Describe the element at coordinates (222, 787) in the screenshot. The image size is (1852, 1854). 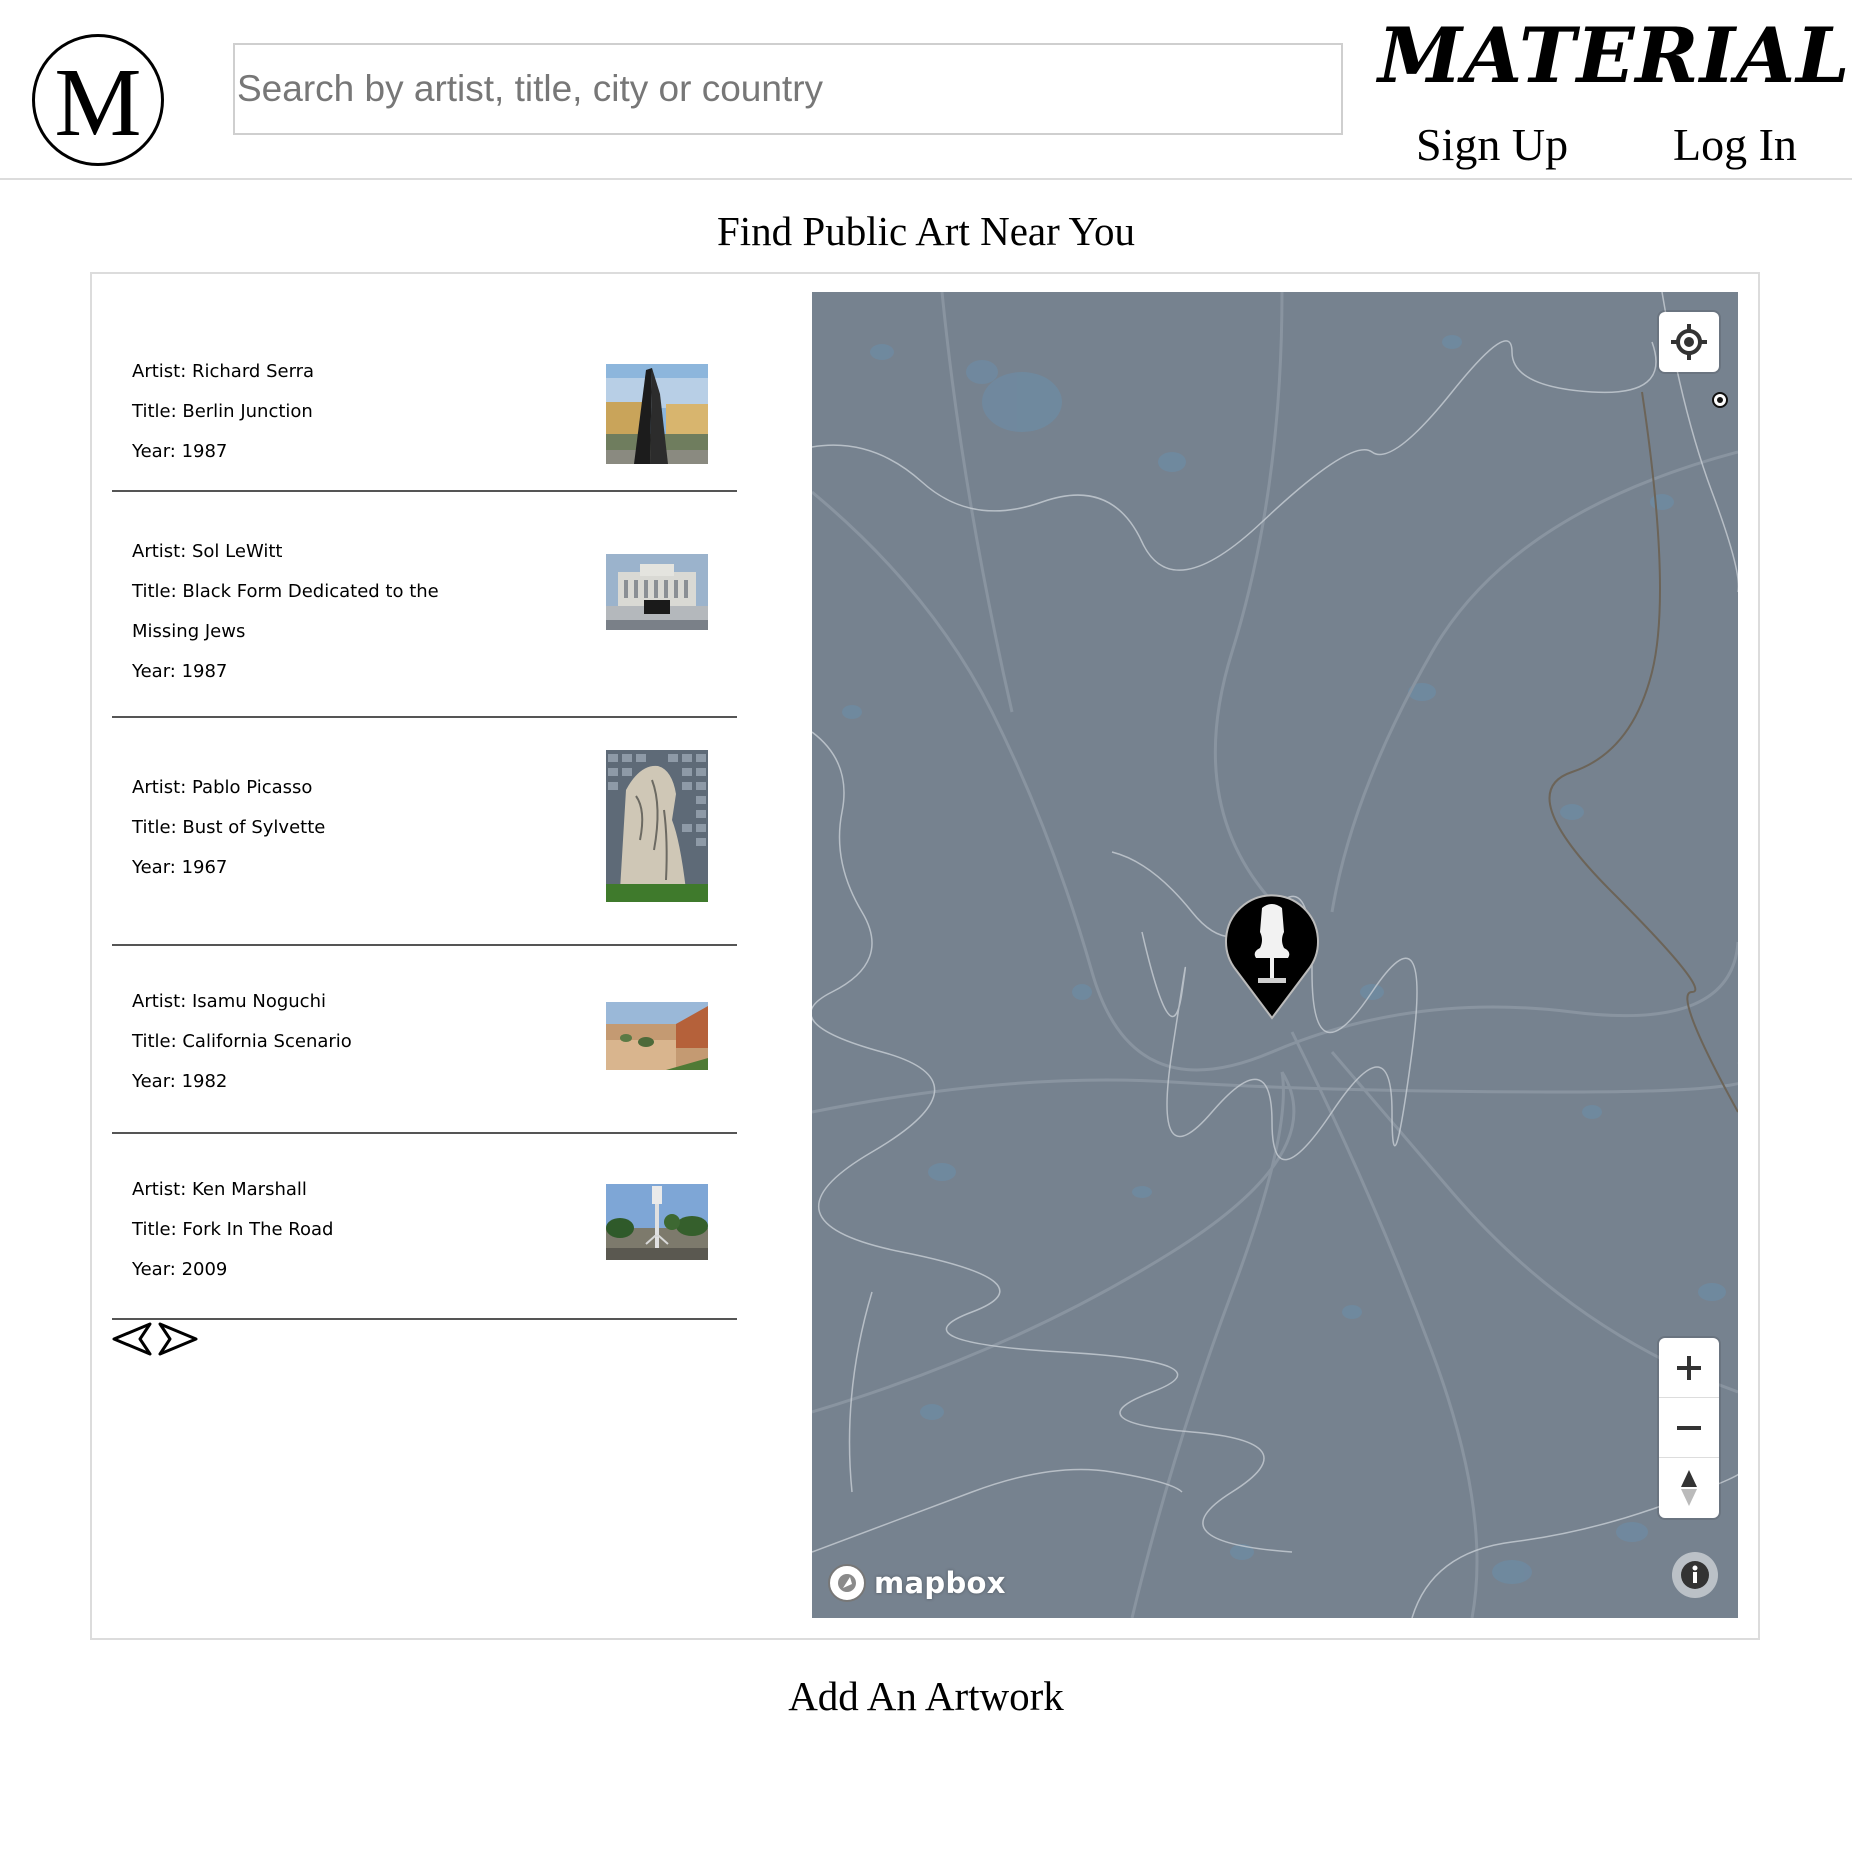
I see `artwork-artist: Artist: Pablo Picasso` at that location.